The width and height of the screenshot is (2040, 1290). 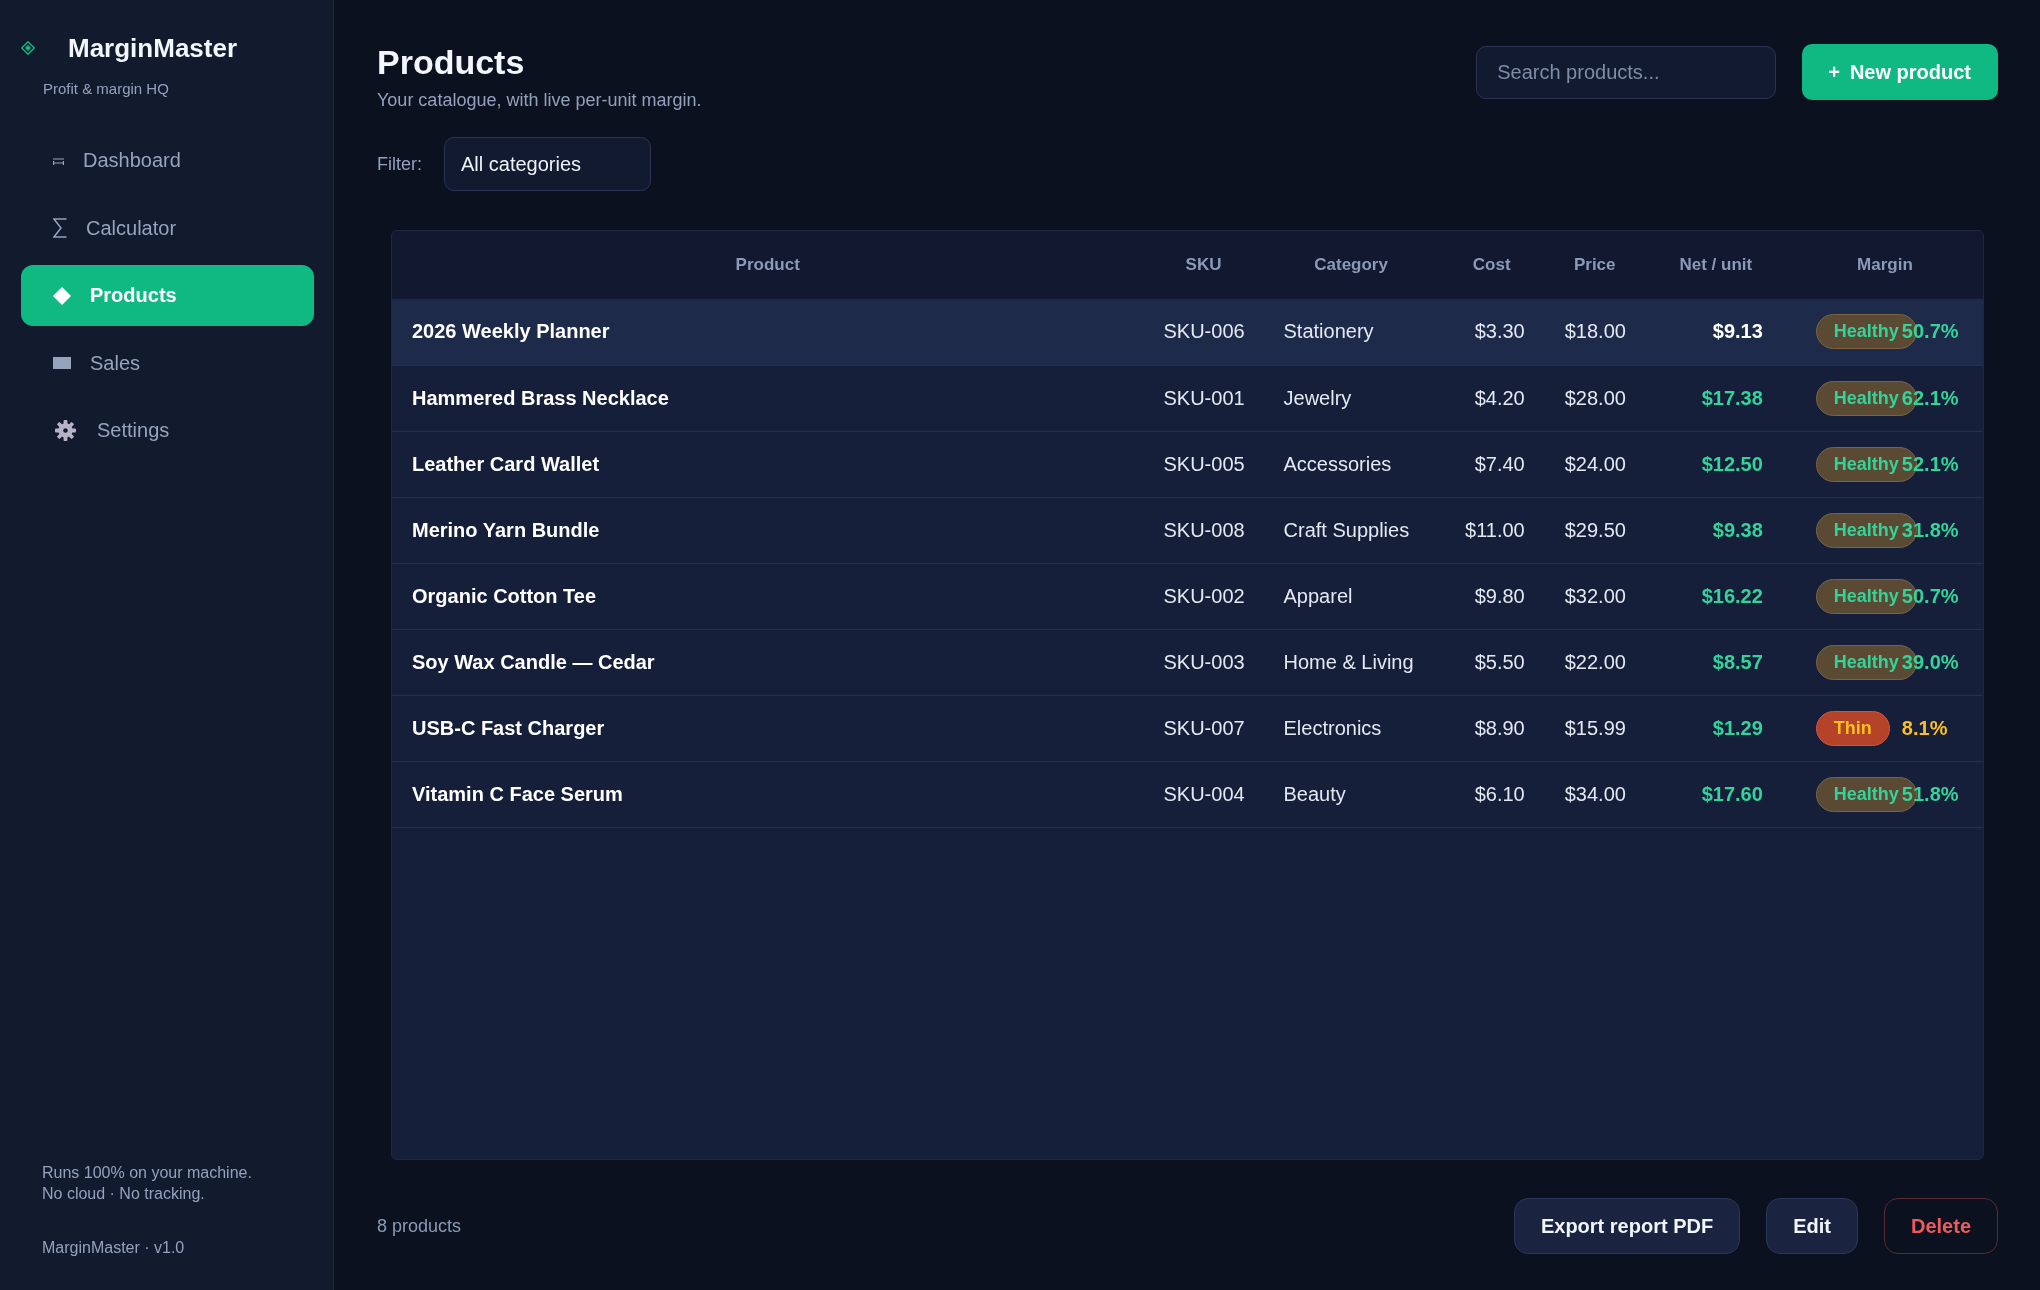 I want to click on page-subtitle: Your catalogue, with live per-unit margin., so click(x=539, y=100).